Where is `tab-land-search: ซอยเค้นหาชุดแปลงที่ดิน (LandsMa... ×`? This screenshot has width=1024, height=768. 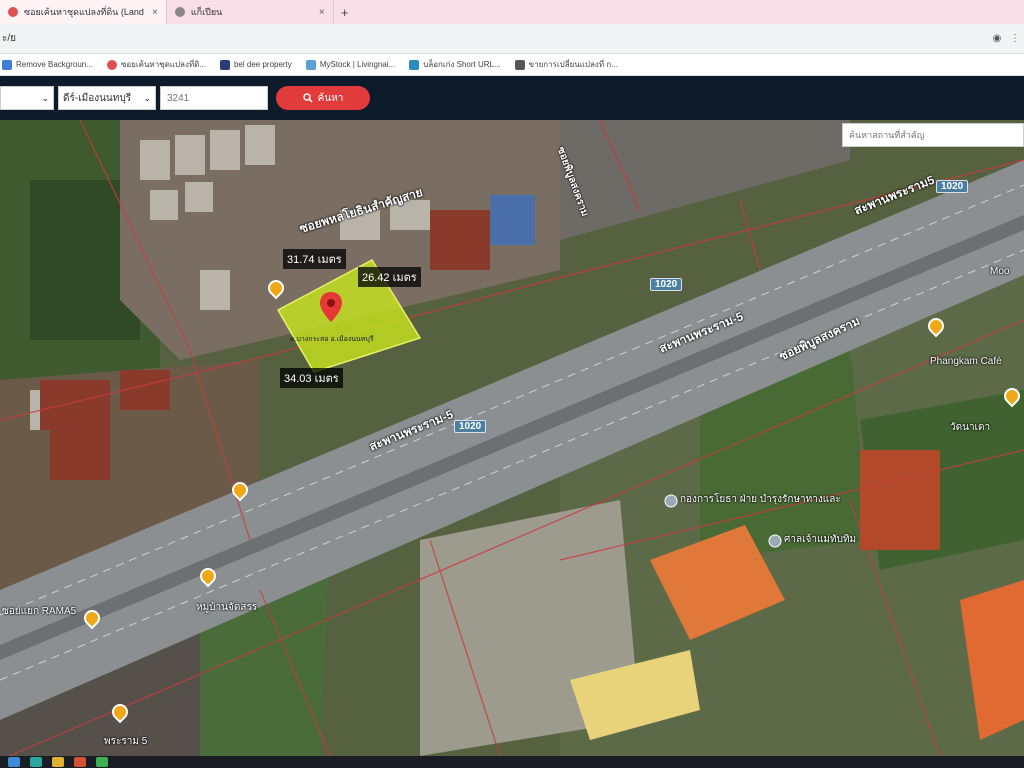
tab-land-search: ซอยเค้นหาชุดแปลงที่ดิน (LandsMa... × is located at coordinates (83, 12).